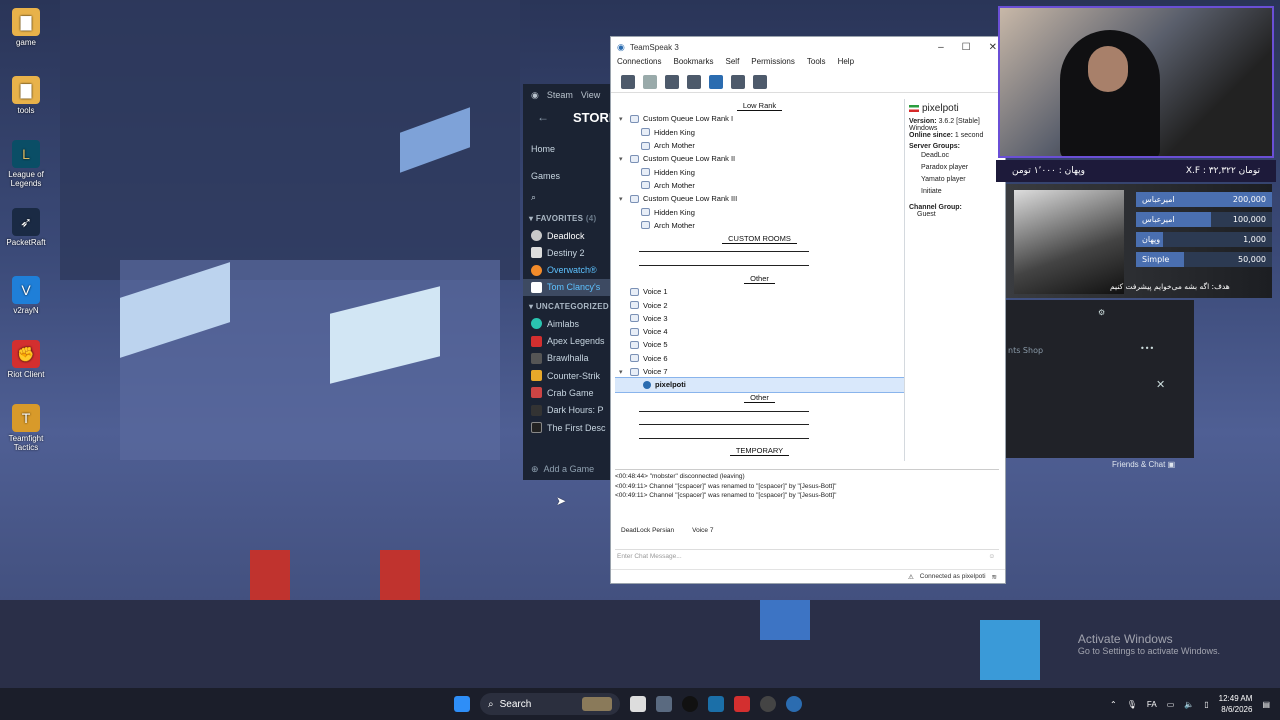 The width and height of the screenshot is (1280, 720). I want to click on desktop-icon-league: L League of Legends, so click(26, 164).